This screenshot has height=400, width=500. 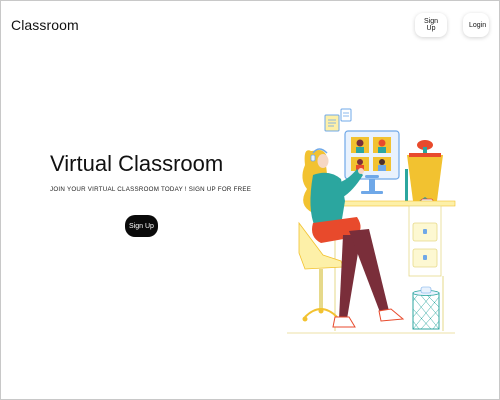 I want to click on desk-lamp-icon, so click(x=425, y=173).